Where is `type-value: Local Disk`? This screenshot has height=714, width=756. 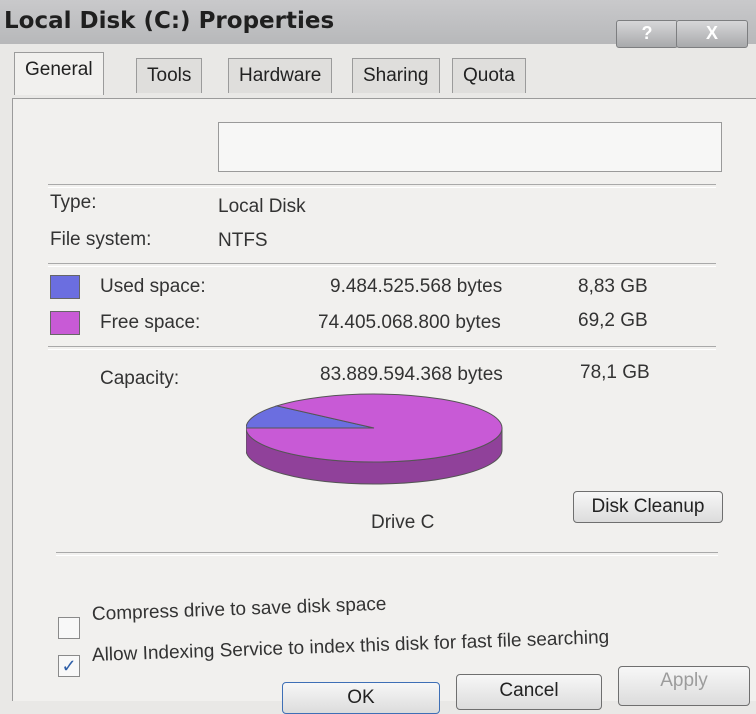 type-value: Local Disk is located at coordinates (262, 206).